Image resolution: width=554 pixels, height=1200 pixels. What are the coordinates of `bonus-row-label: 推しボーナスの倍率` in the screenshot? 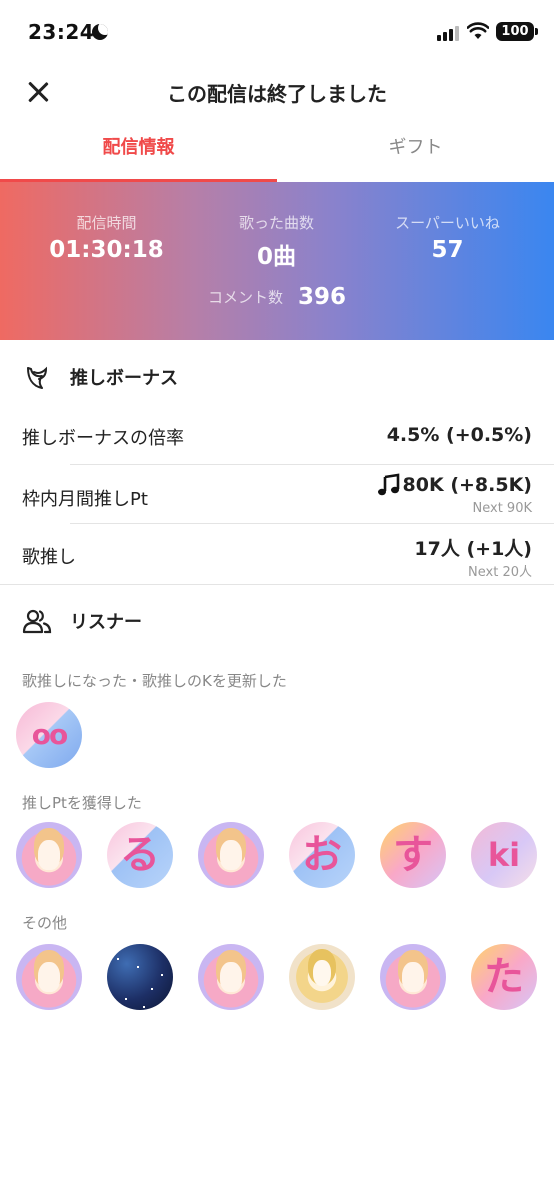 It's located at (103, 438).